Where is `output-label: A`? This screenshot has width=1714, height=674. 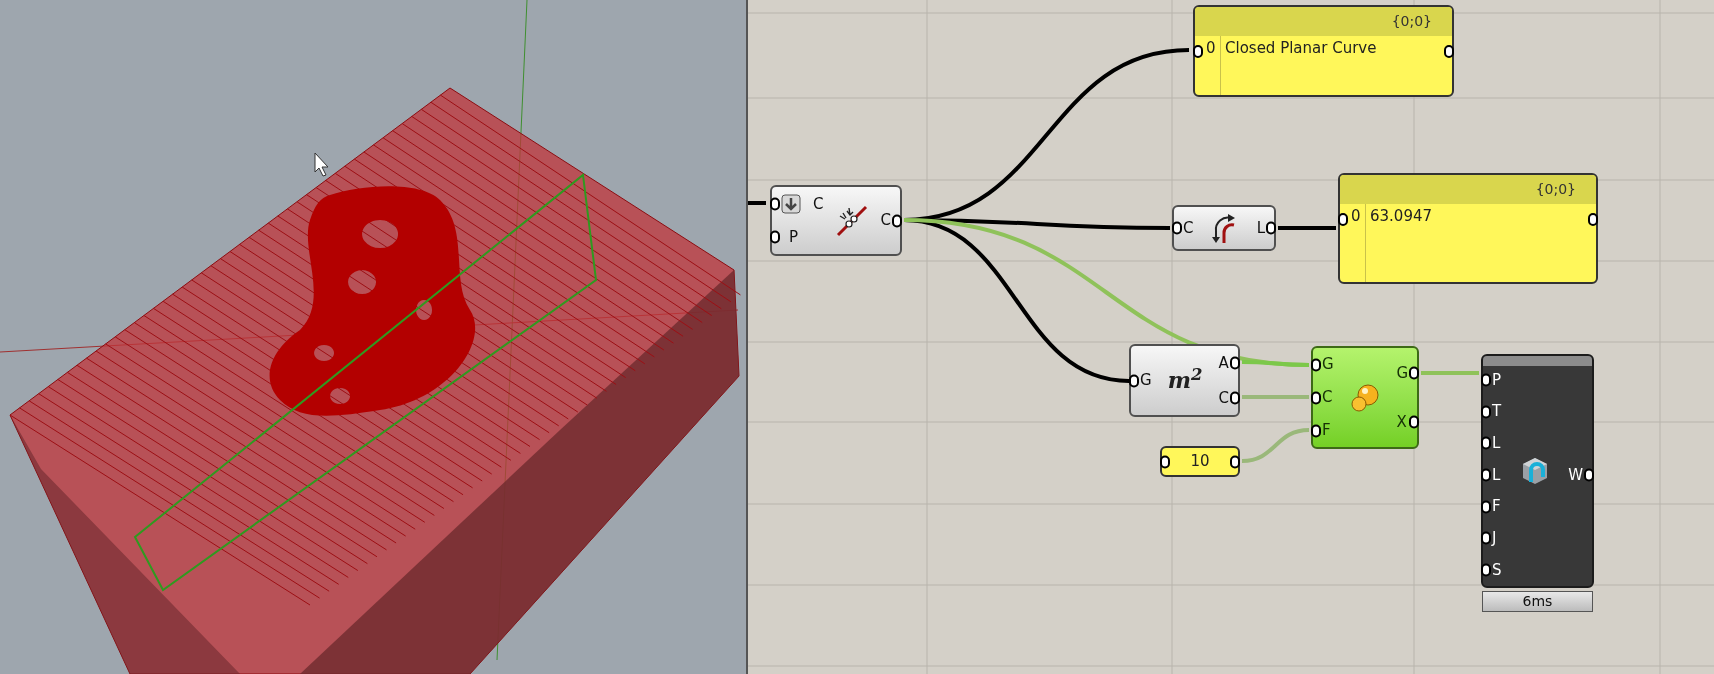
output-label: A is located at coordinates (1223, 363).